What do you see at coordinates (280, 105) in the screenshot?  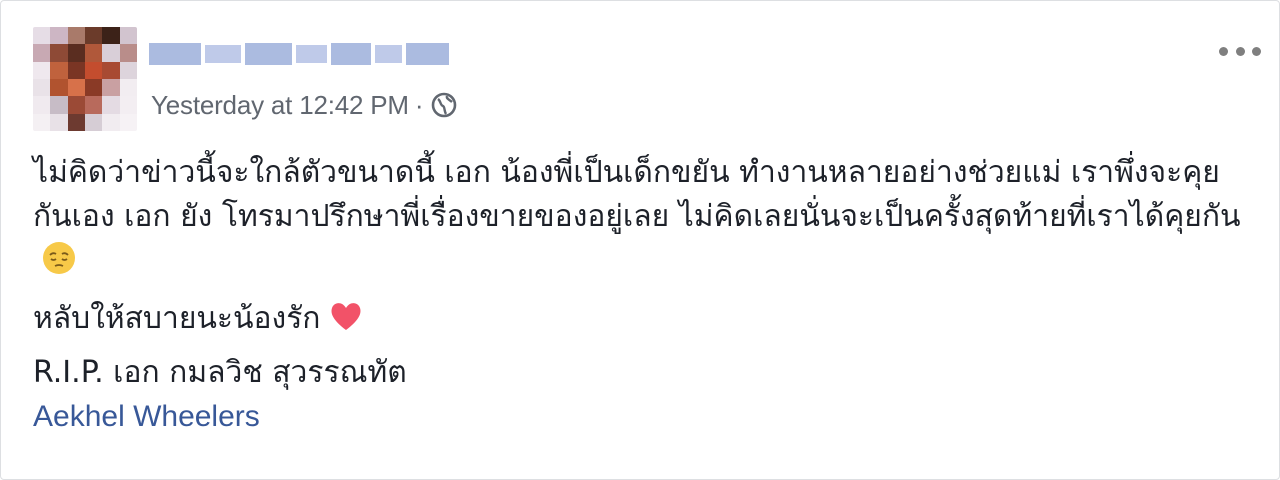 I see `post-timestamp: Yesterday at 12:42 PM` at bounding box center [280, 105].